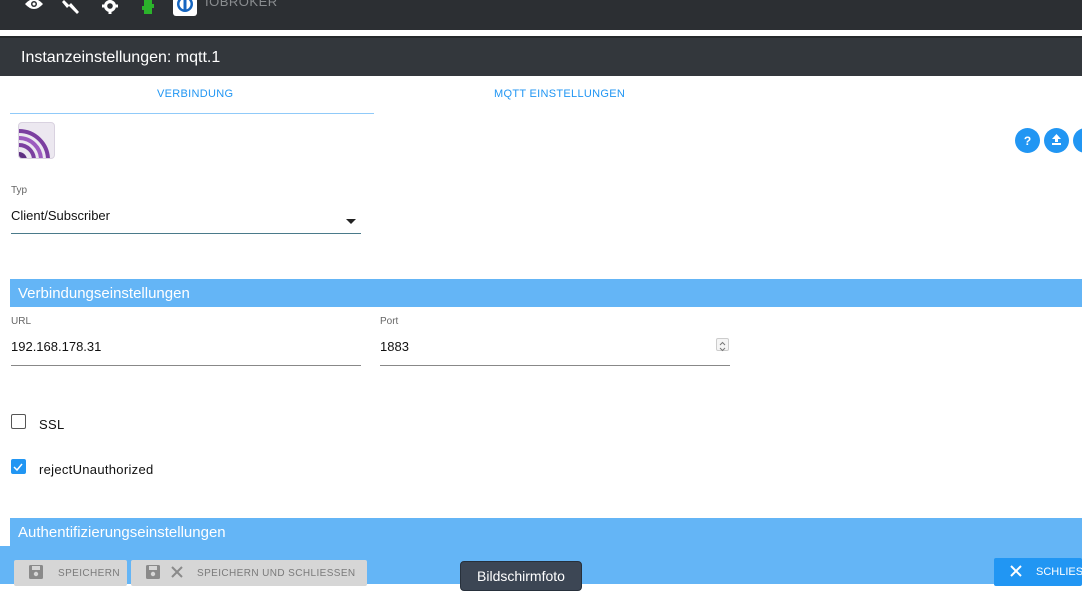  I want to click on help-button: ?, so click(1027, 140).